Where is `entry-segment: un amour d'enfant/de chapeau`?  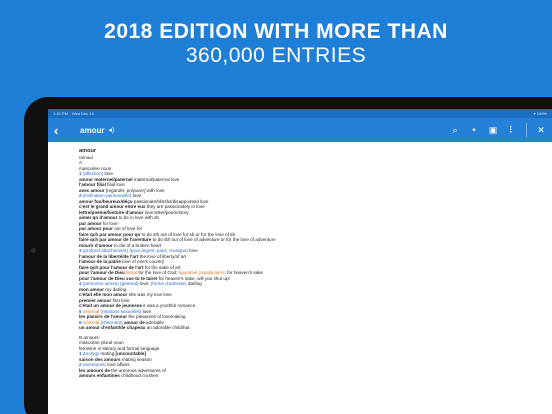
entry-segment: un amour d'enfant/de chapeau is located at coordinates (113, 327).